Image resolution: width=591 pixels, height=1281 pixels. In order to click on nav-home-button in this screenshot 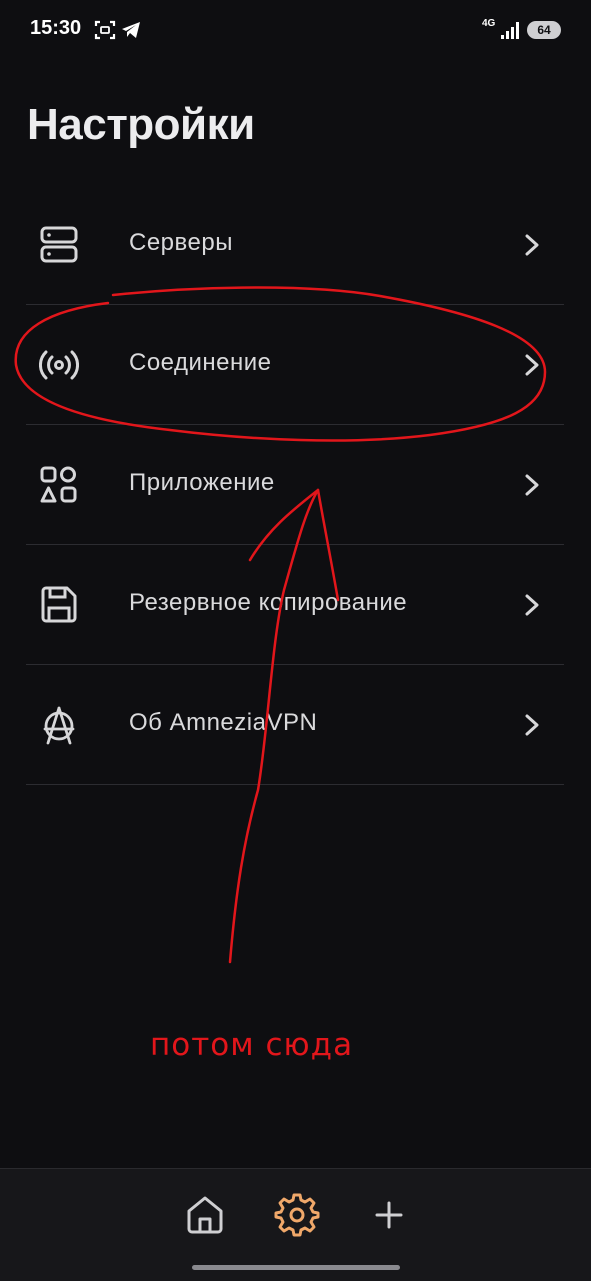, I will do `click(205, 1215)`.